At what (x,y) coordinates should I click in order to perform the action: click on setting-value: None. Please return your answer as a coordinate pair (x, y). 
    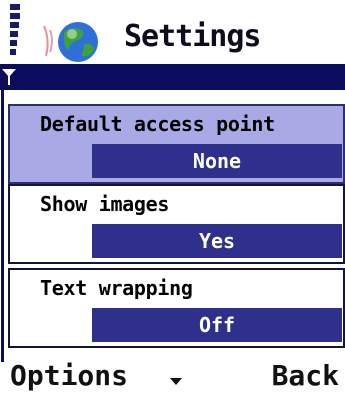
    Looking at the image, I should click on (217, 161).